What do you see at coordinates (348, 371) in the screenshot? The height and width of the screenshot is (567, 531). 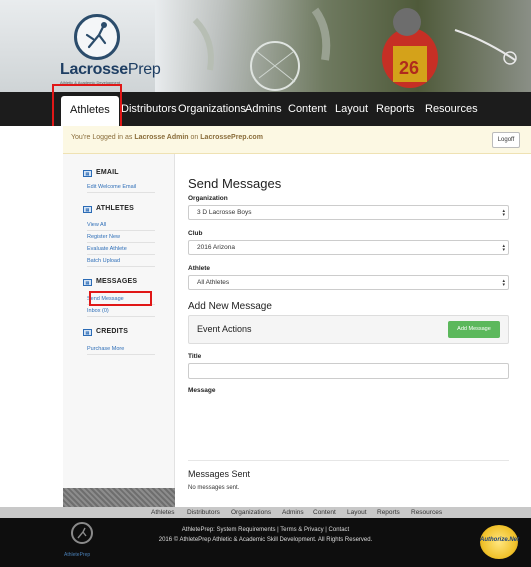 I see `title-input` at bounding box center [348, 371].